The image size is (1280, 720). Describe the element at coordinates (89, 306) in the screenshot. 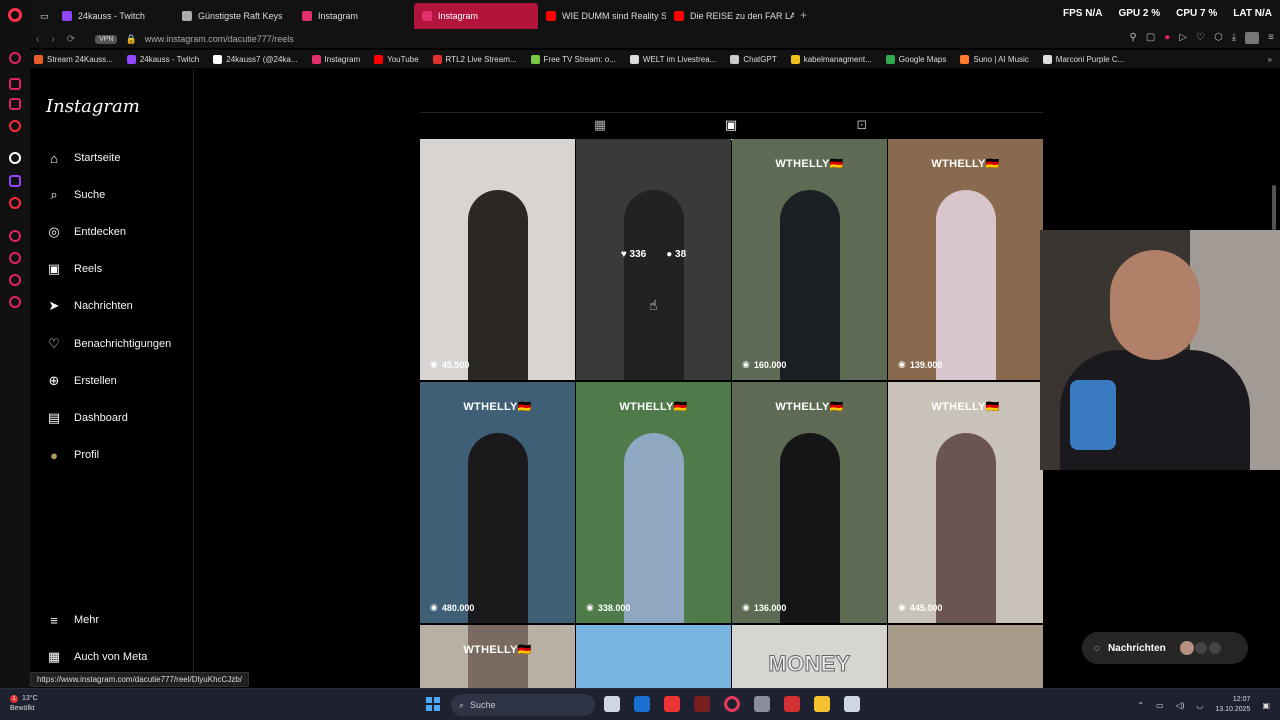

I see `nav-item-nachrichten: ➤ Nachrichten` at that location.